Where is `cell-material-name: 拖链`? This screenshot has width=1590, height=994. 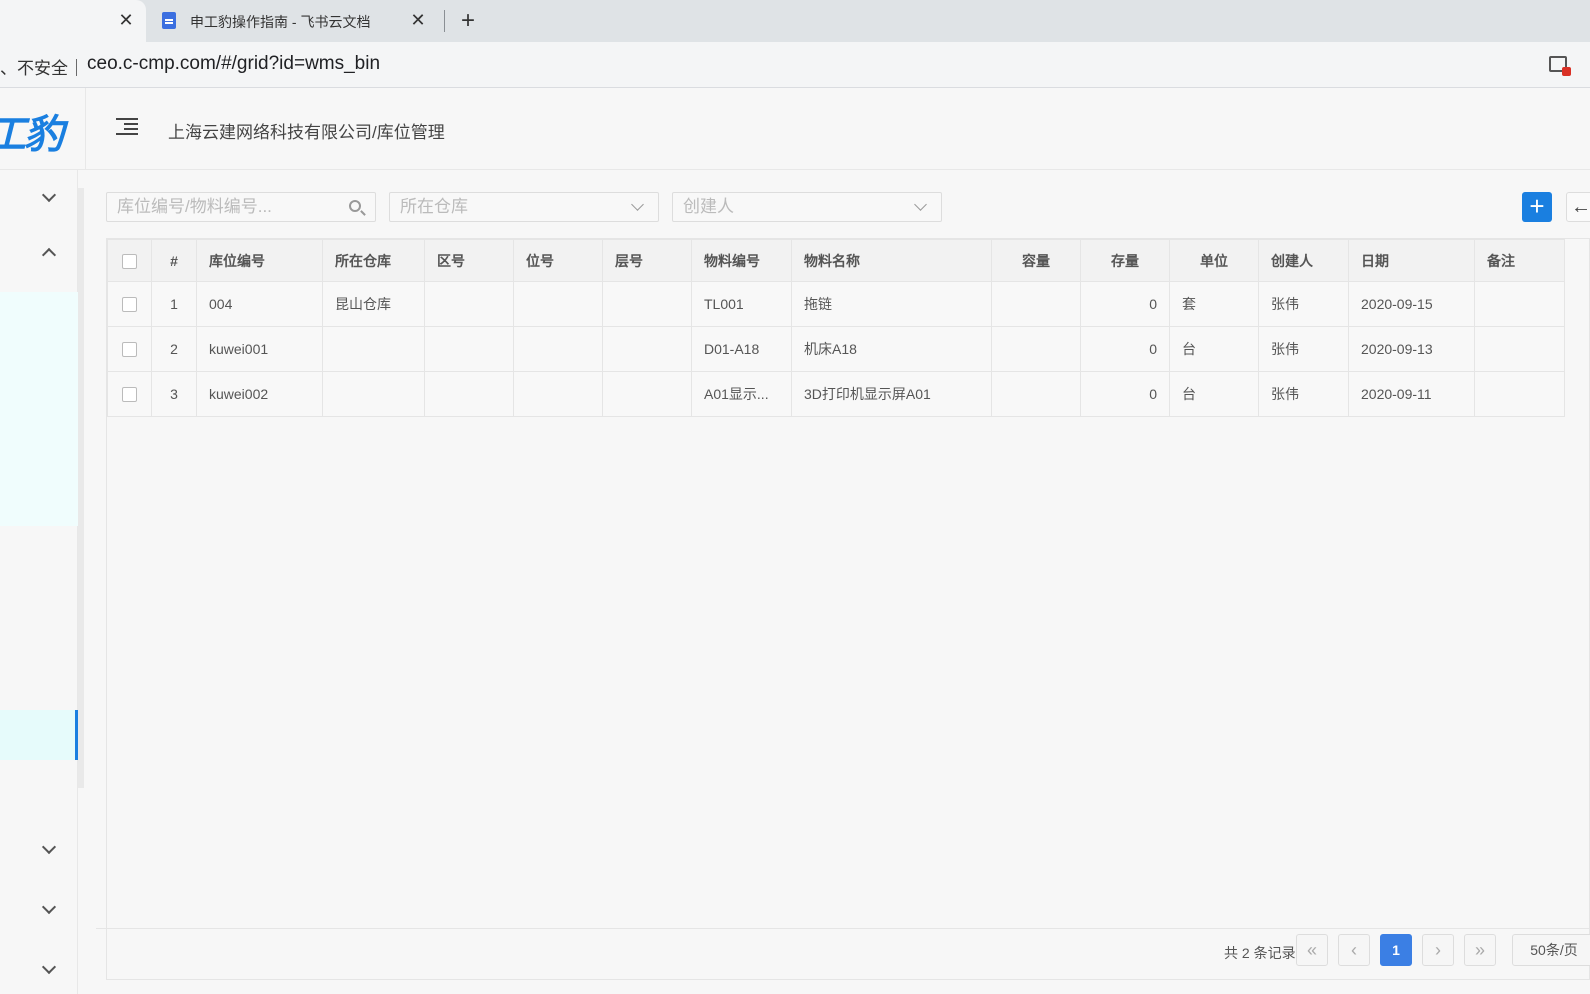 cell-material-name: 拖链 is located at coordinates (891, 304).